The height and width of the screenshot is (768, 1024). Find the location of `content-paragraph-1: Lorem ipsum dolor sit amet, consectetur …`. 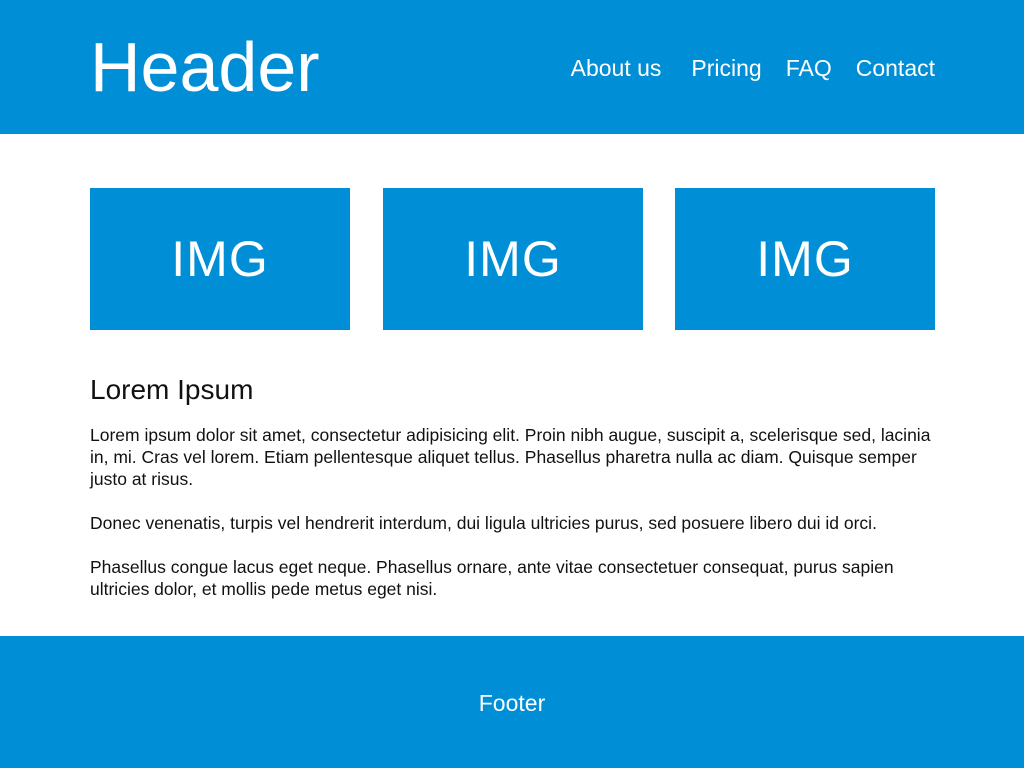

content-paragraph-1: Lorem ipsum dolor sit amet, consectetur … is located at coordinates (510, 457).